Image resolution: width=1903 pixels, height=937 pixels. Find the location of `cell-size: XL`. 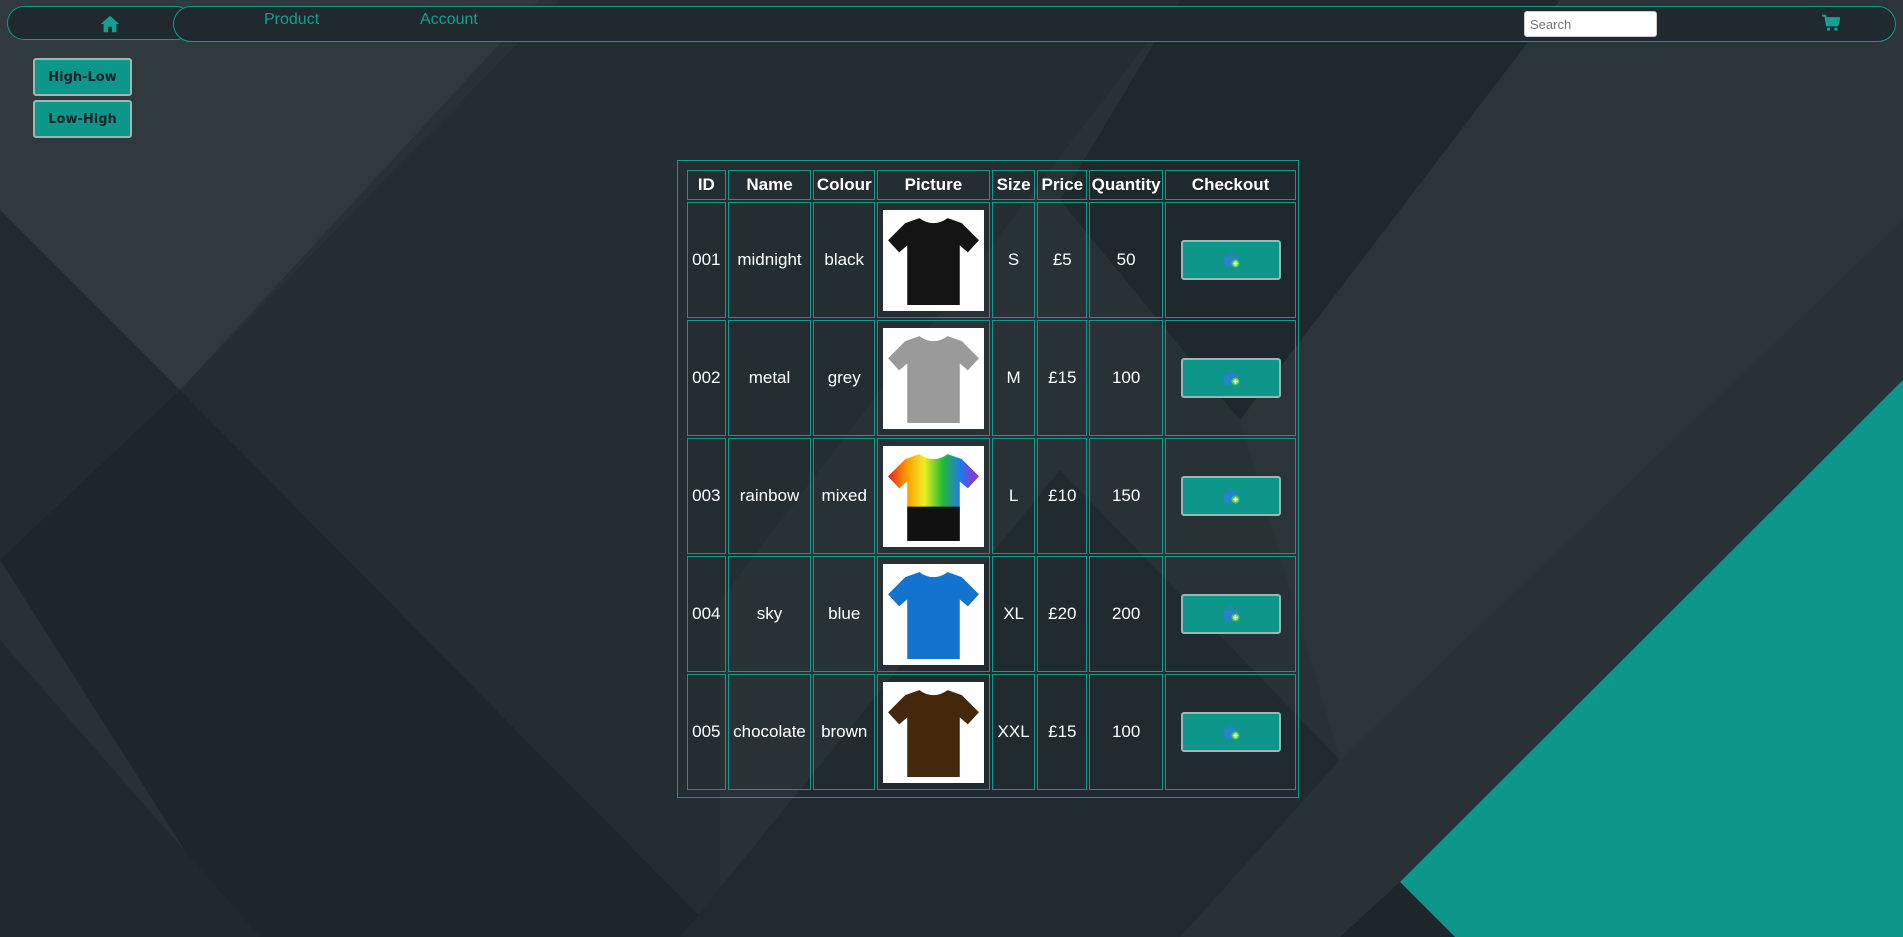

cell-size: XL is located at coordinates (1013, 614).